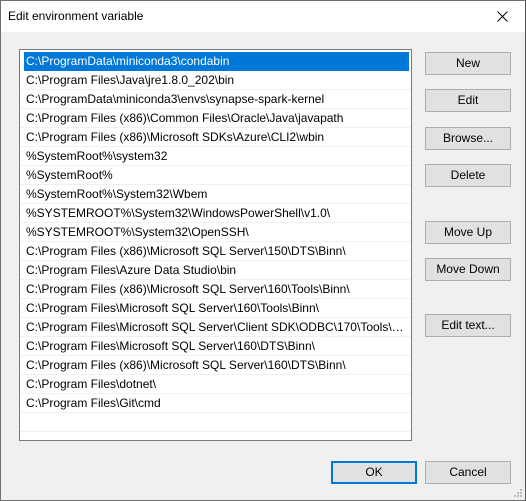 The width and height of the screenshot is (526, 501). I want to click on title-bar: Edit environment variable, so click(263, 16).